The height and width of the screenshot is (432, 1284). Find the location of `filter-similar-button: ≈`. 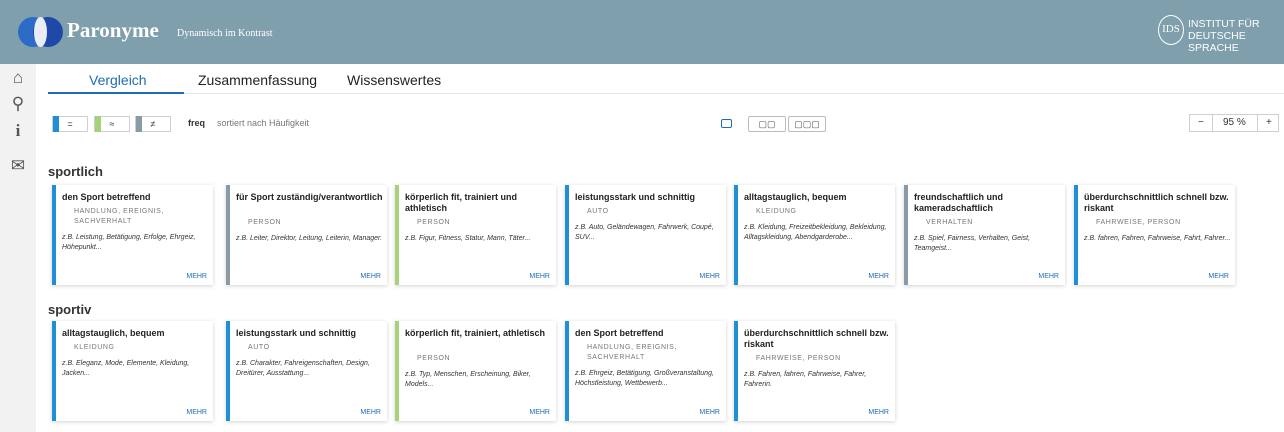

filter-similar-button: ≈ is located at coordinates (112, 124).